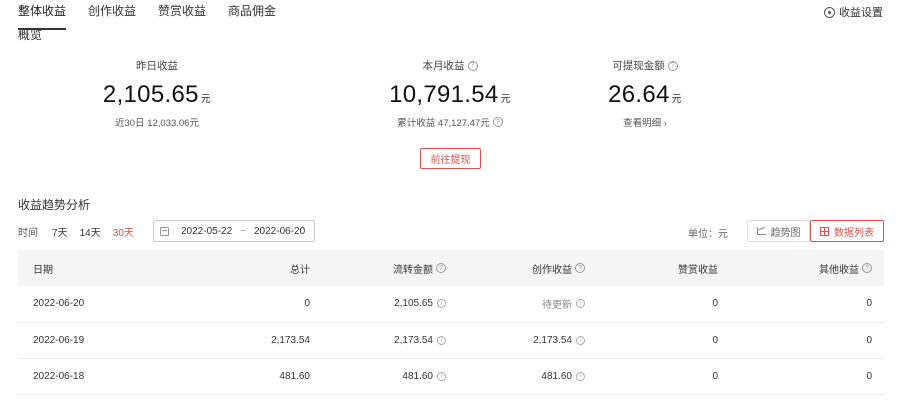  I want to click on stat-yesterday-sub: 近30日 12,033.06元, so click(157, 123).